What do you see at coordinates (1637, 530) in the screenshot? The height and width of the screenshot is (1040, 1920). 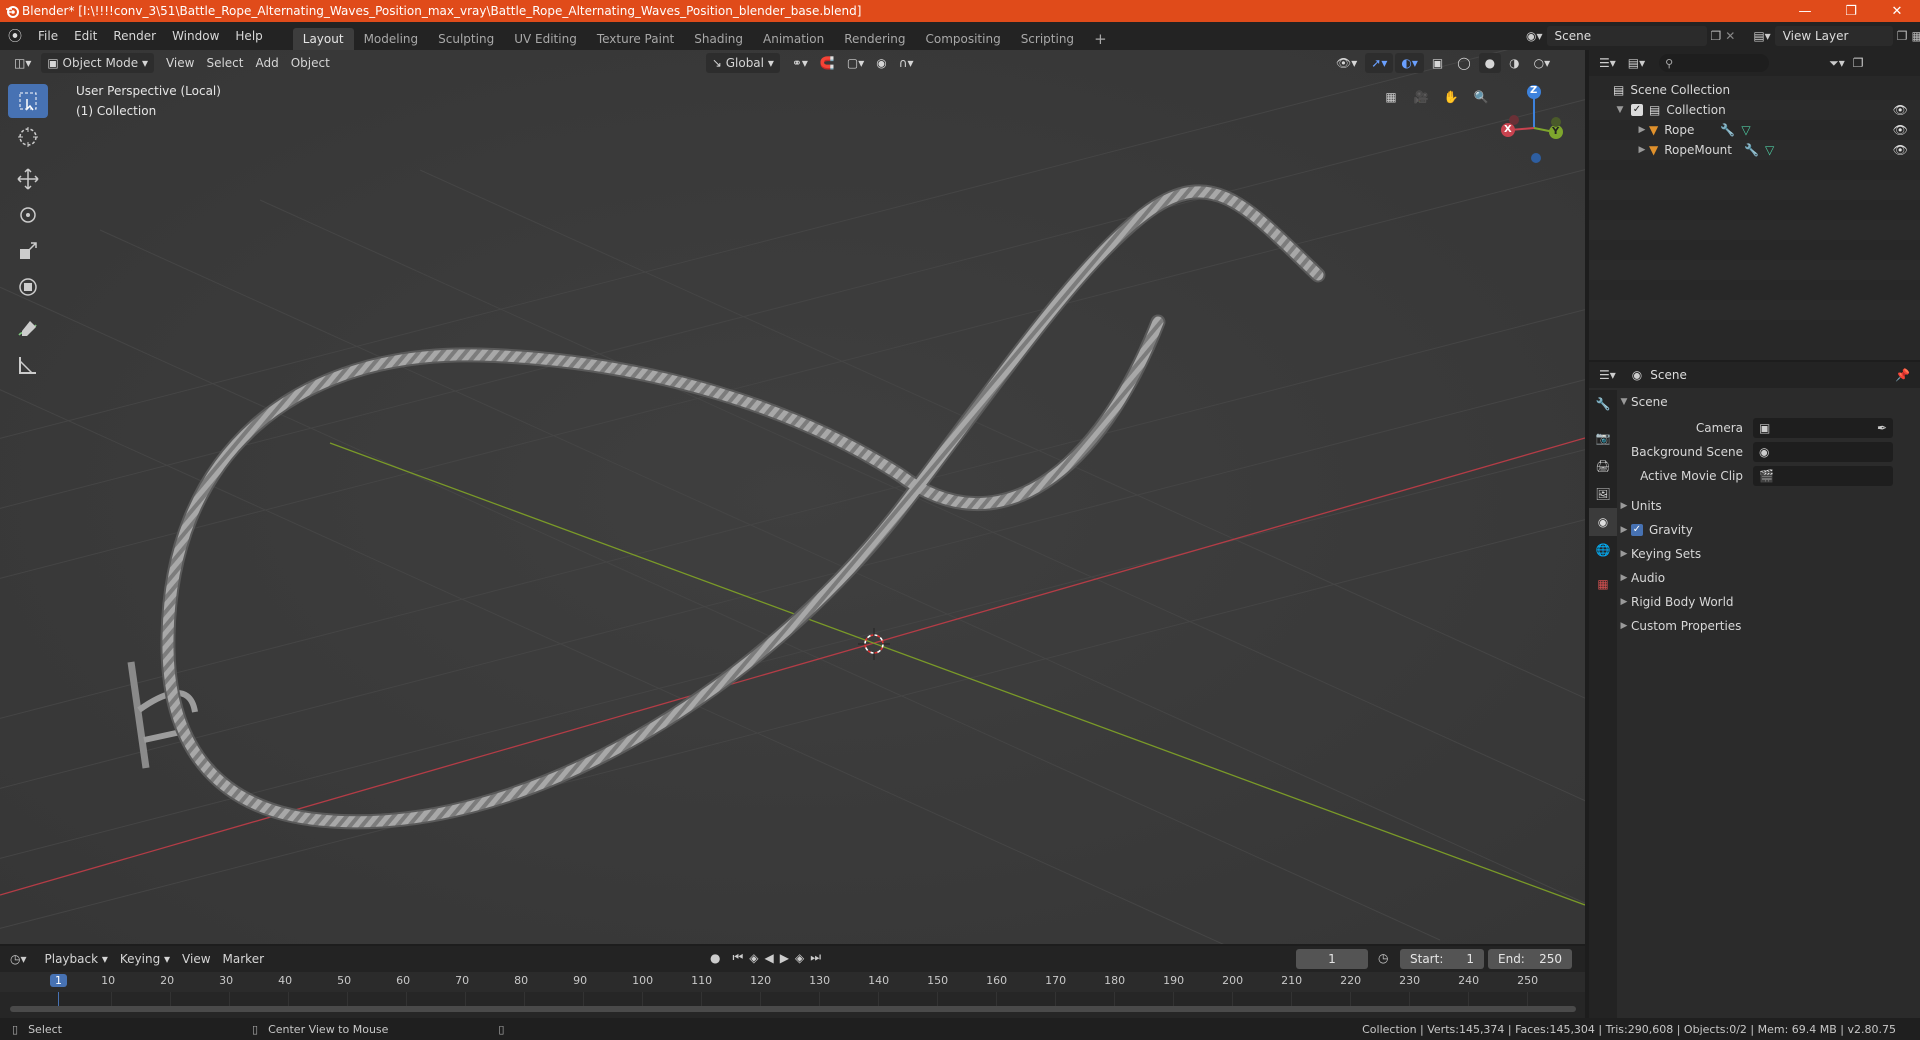 I see `gravity-checkbox: ✓` at bounding box center [1637, 530].